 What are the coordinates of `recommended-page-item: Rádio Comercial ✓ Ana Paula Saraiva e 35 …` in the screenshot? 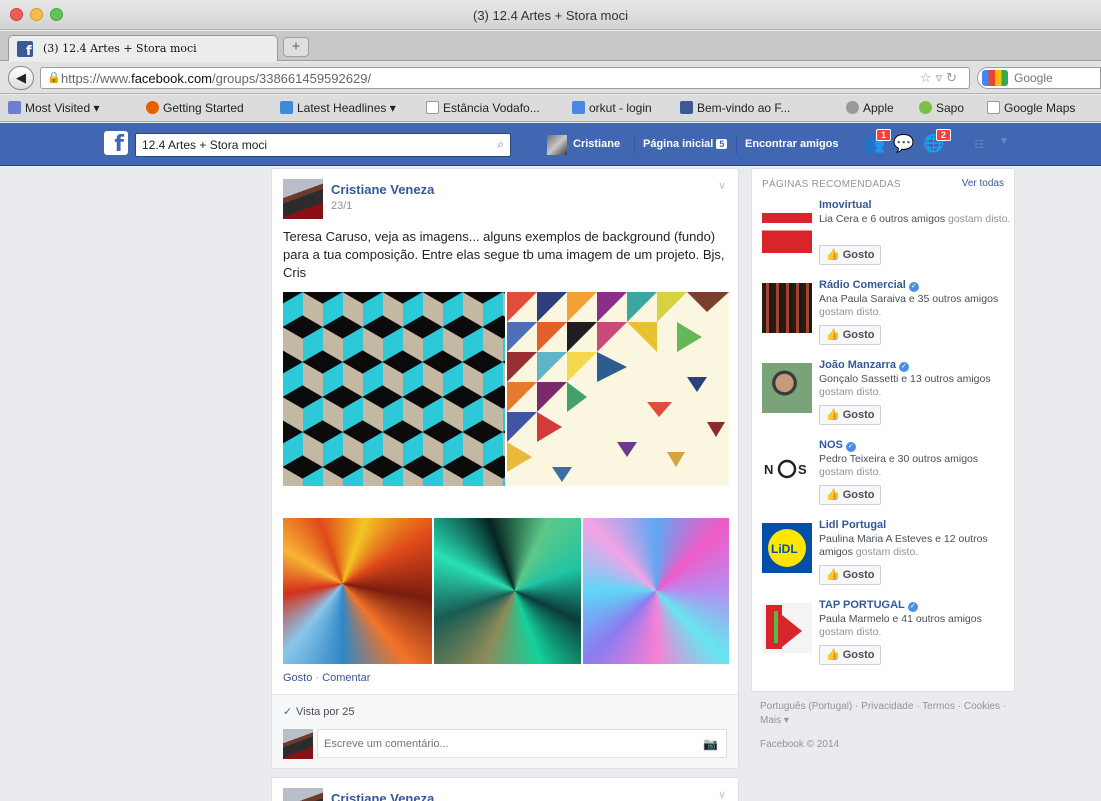 It's located at (887, 319).